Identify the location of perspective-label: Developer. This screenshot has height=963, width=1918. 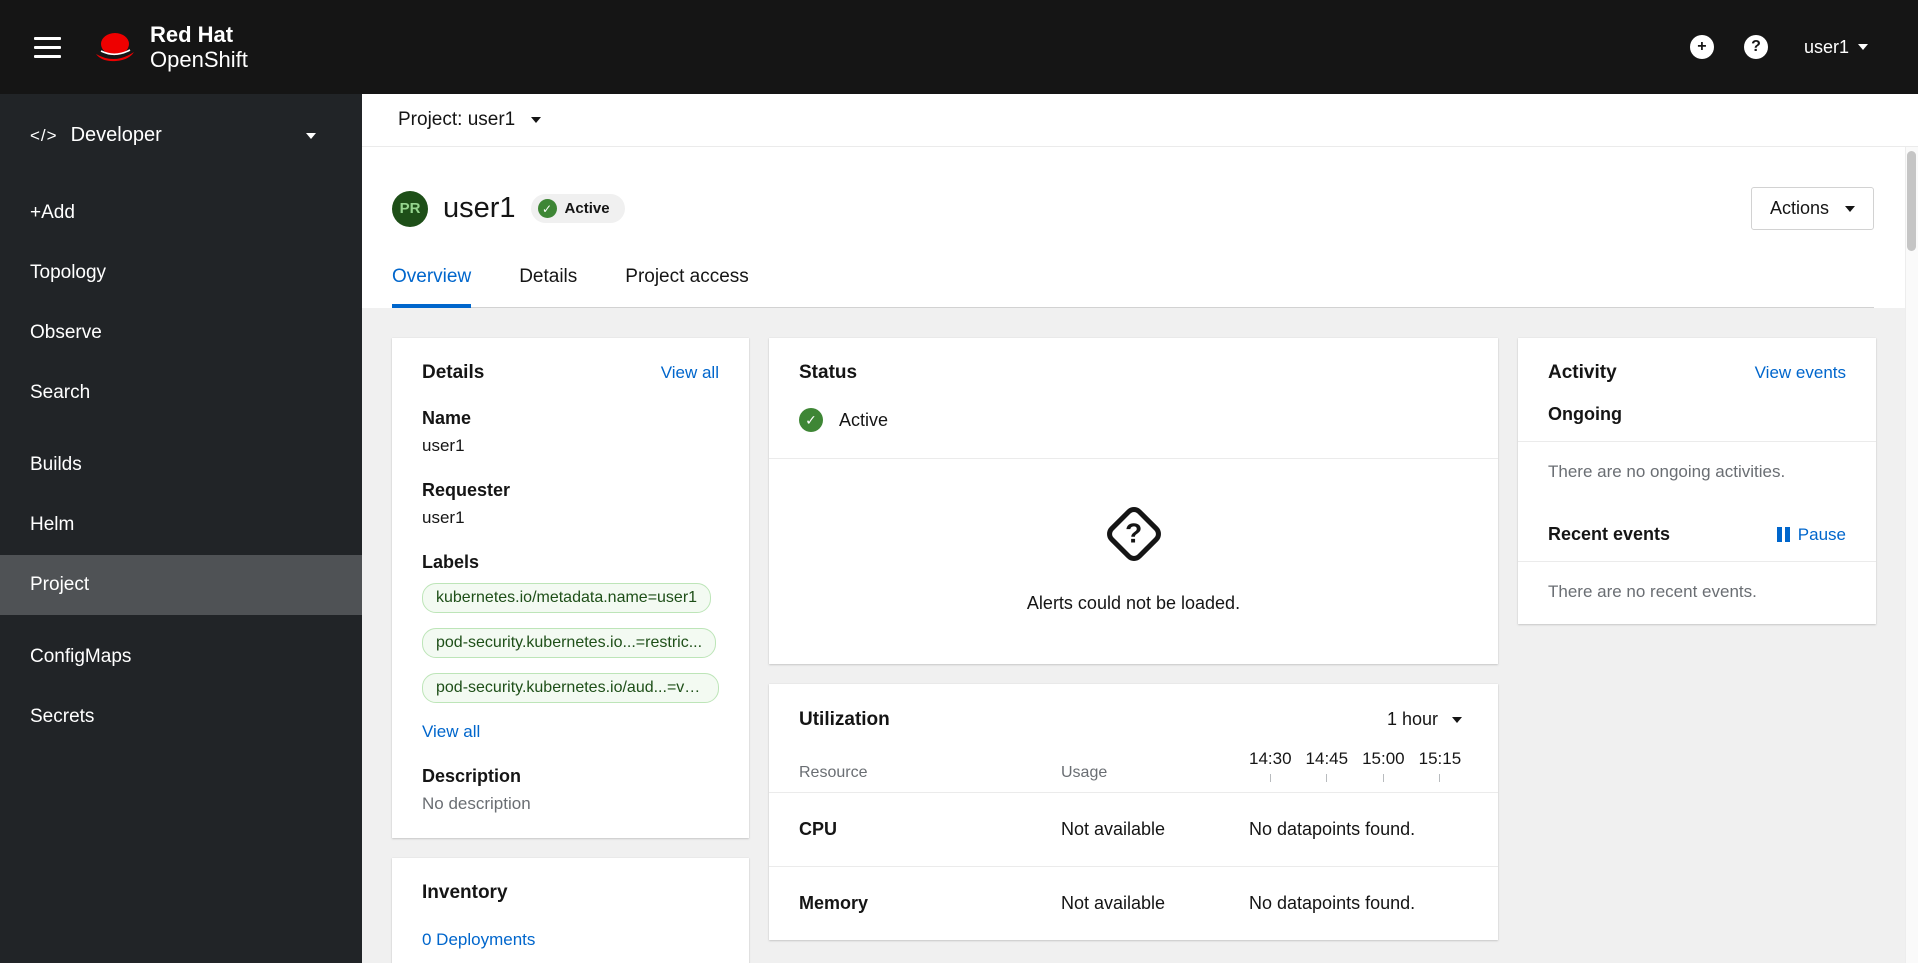
(116, 135).